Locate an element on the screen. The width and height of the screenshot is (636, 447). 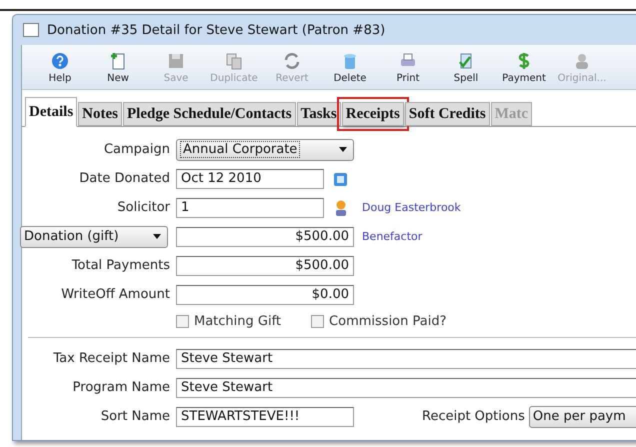
benefactor-link: Benefactor is located at coordinates (392, 236).